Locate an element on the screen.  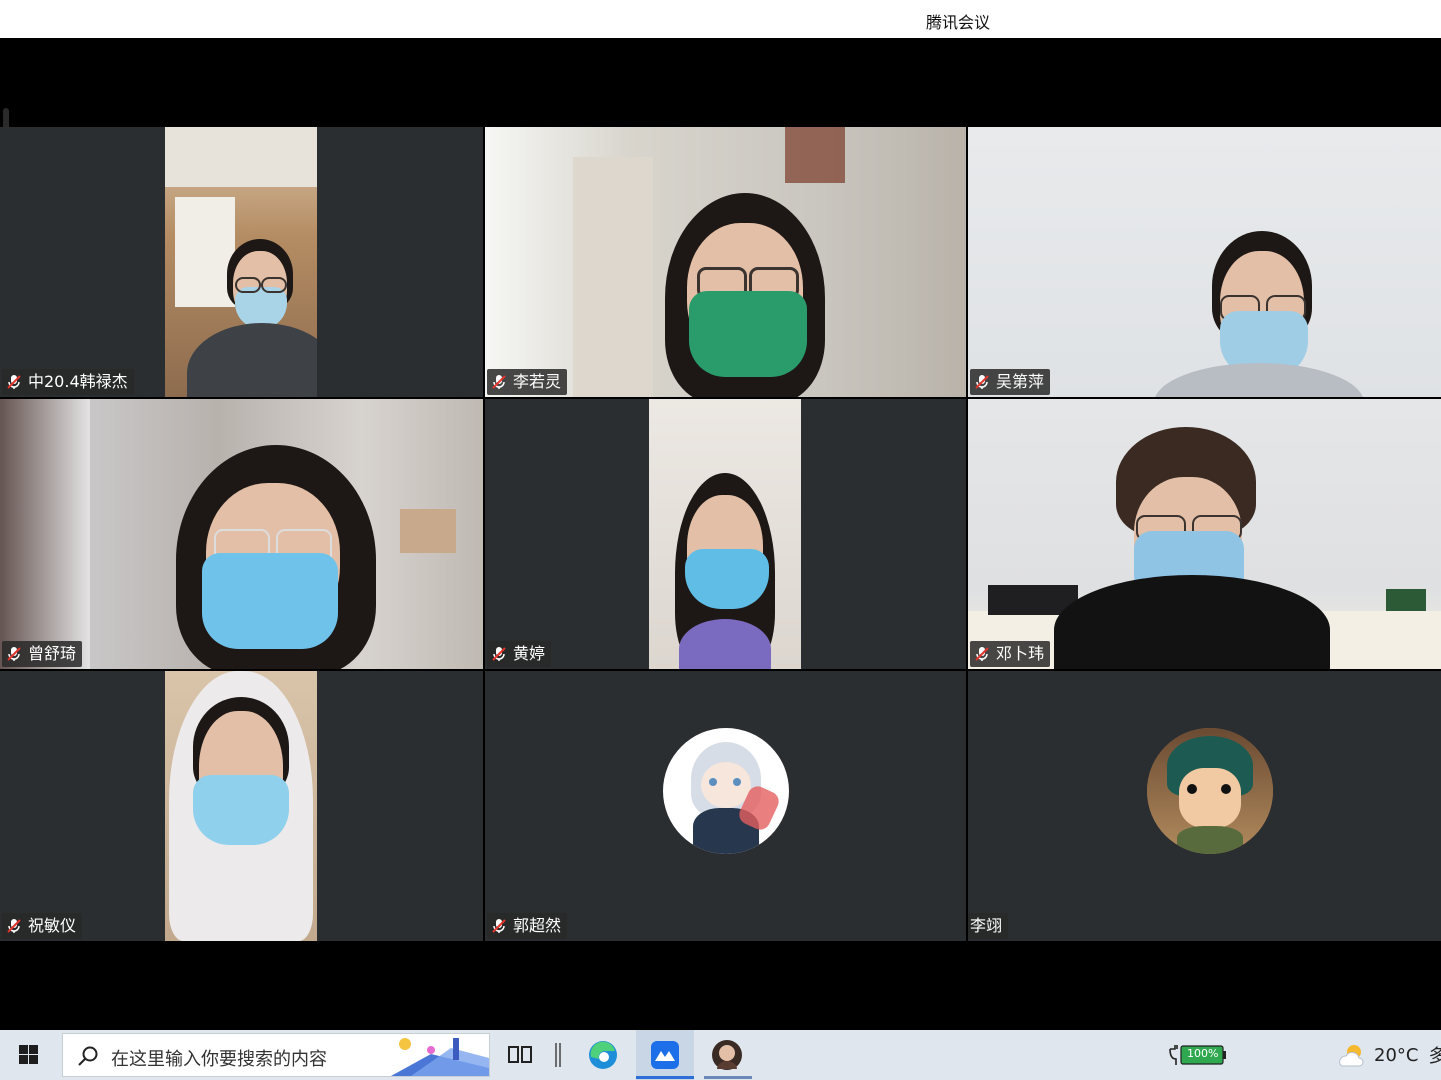
video-tile: 郭超然 is located at coordinates (725, 806).